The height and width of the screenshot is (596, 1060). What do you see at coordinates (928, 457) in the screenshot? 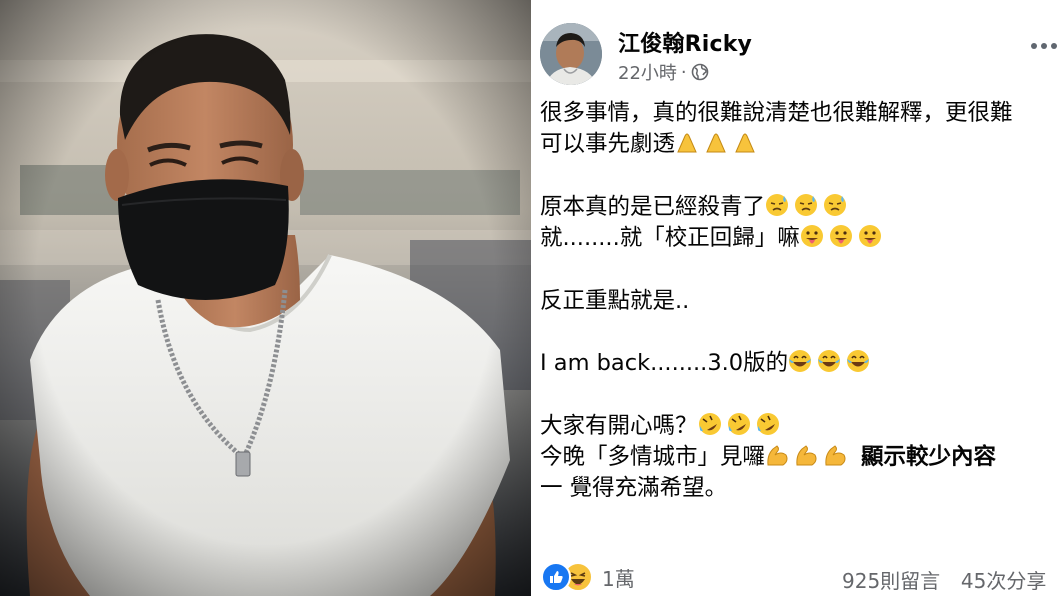
I see `see-less-link: 顯示較少內容` at bounding box center [928, 457].